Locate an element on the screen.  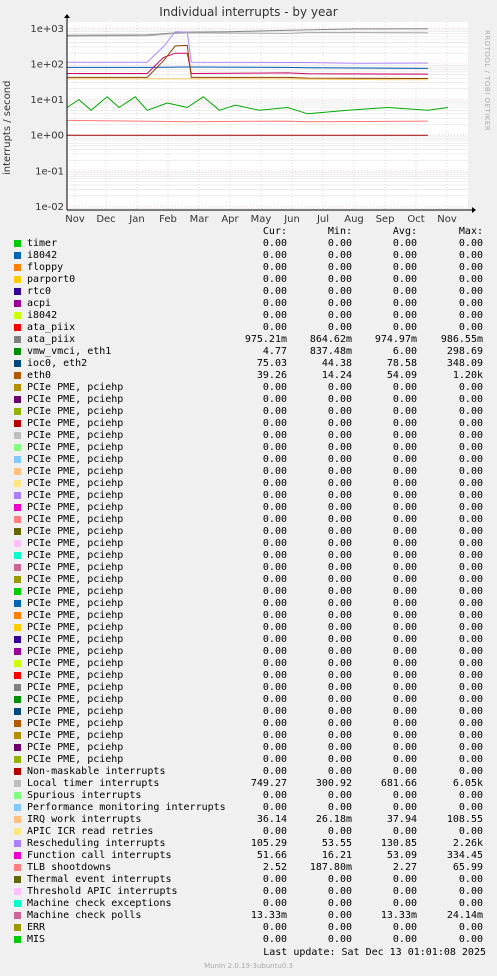
legend-row: vmw_vmci, eth1 4.77 837.48m 6.00 298.69 is located at coordinates (248, 352).